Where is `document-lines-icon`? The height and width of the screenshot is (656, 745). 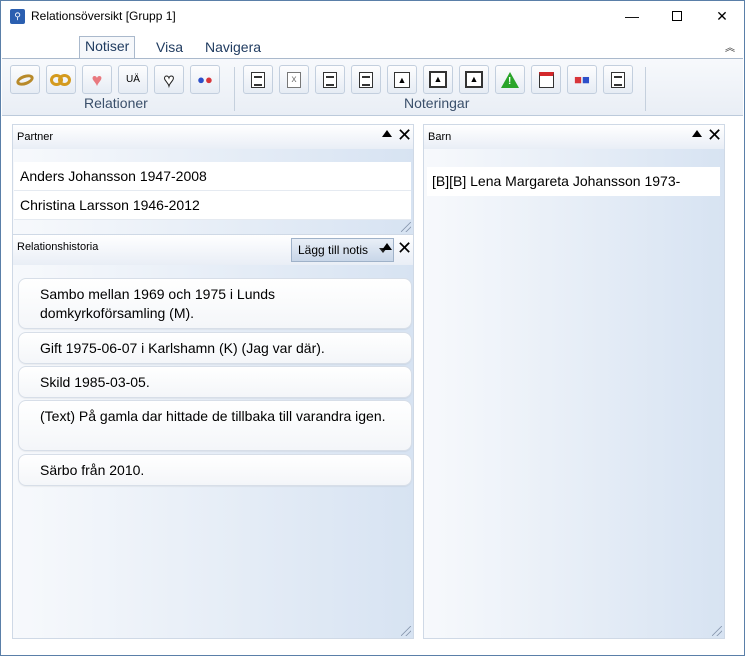
document-lines-icon is located at coordinates (366, 79).